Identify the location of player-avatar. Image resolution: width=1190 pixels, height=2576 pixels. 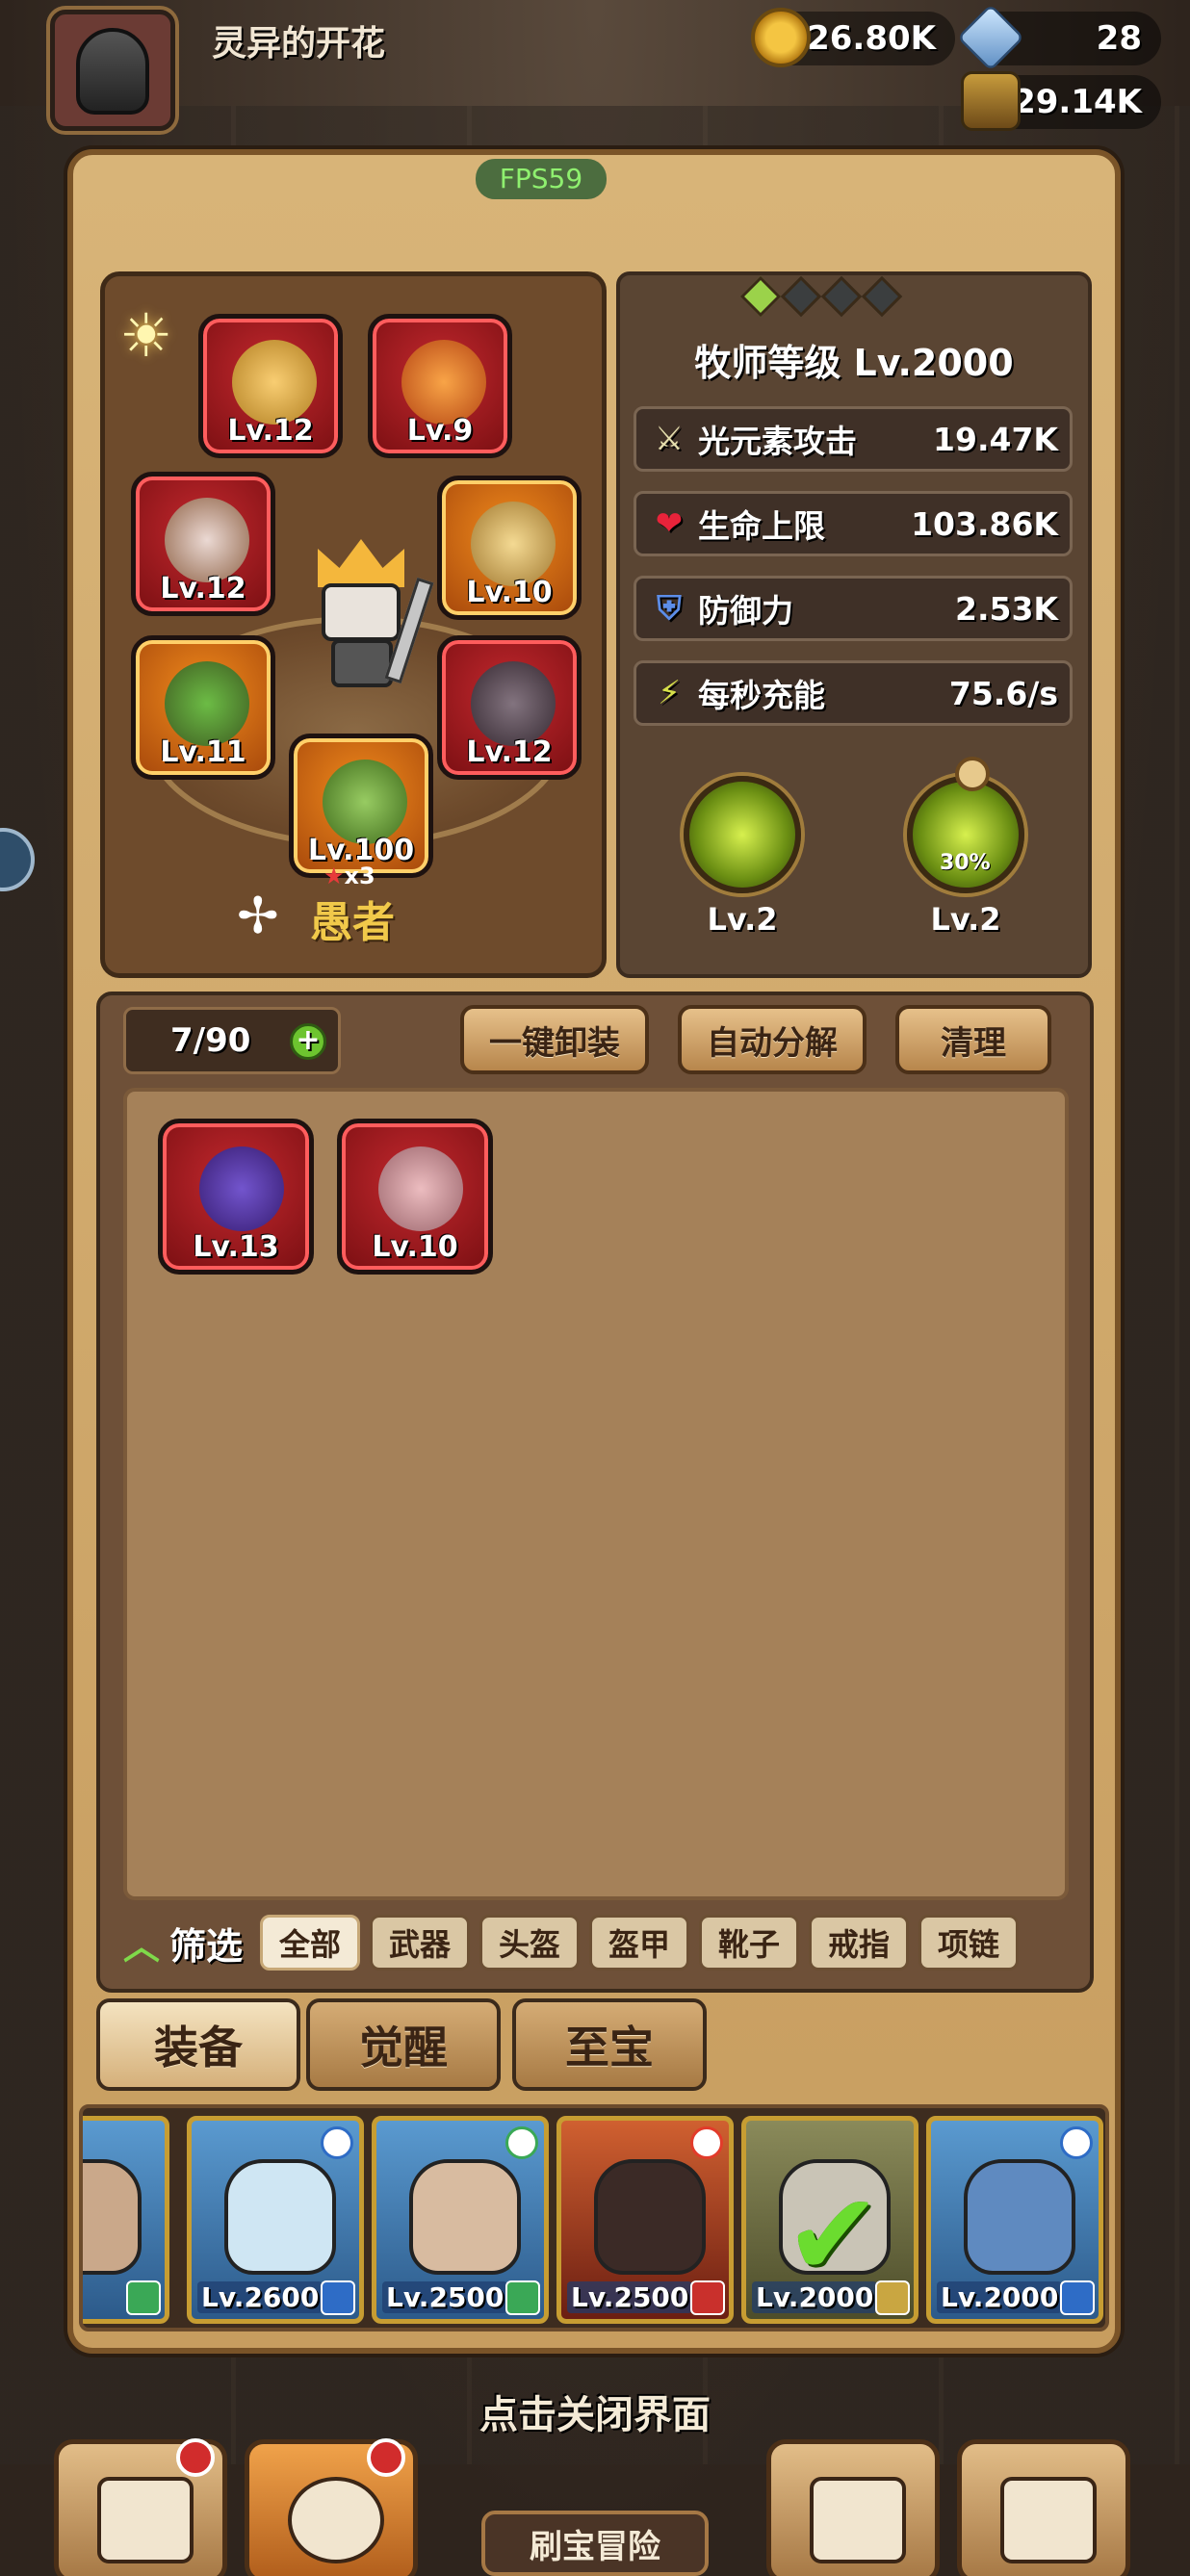
(113, 70).